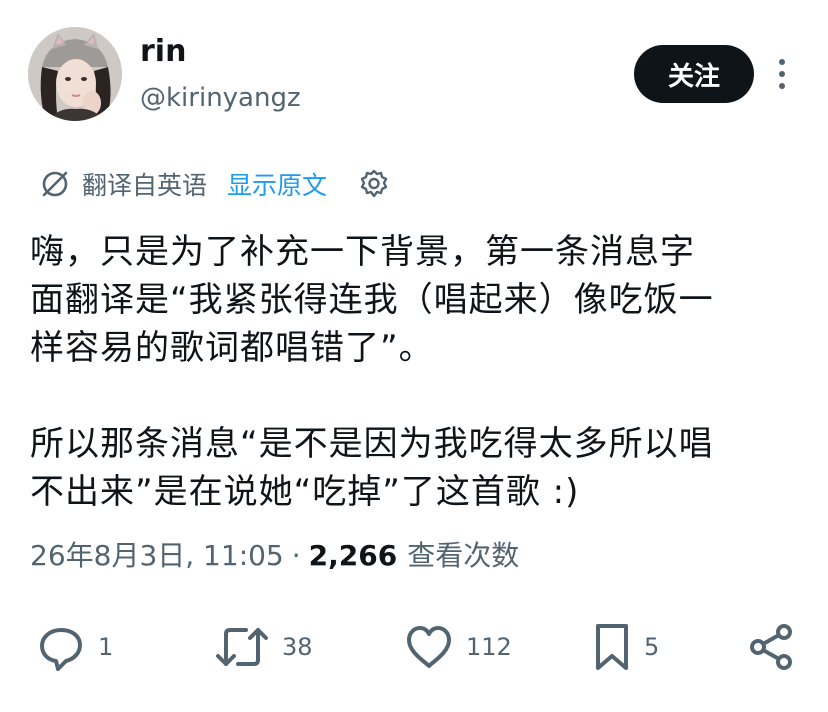 The height and width of the screenshot is (712, 828). What do you see at coordinates (242, 647) in the screenshot?
I see `retweet-icon` at bounding box center [242, 647].